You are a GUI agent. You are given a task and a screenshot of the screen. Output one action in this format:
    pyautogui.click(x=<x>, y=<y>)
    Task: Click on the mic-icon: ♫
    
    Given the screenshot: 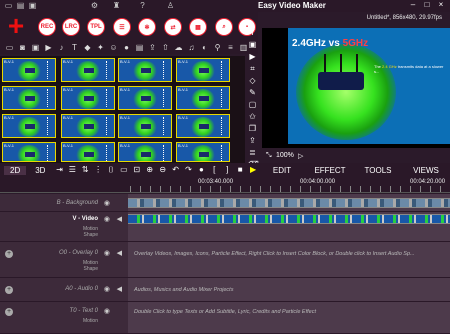 What is the action you would take?
    pyautogui.click(x=191, y=47)
    